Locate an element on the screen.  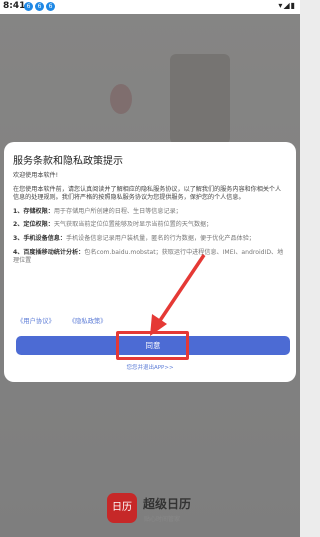
app-slogan: 贴心时间管家 is located at coordinates (162, 519).